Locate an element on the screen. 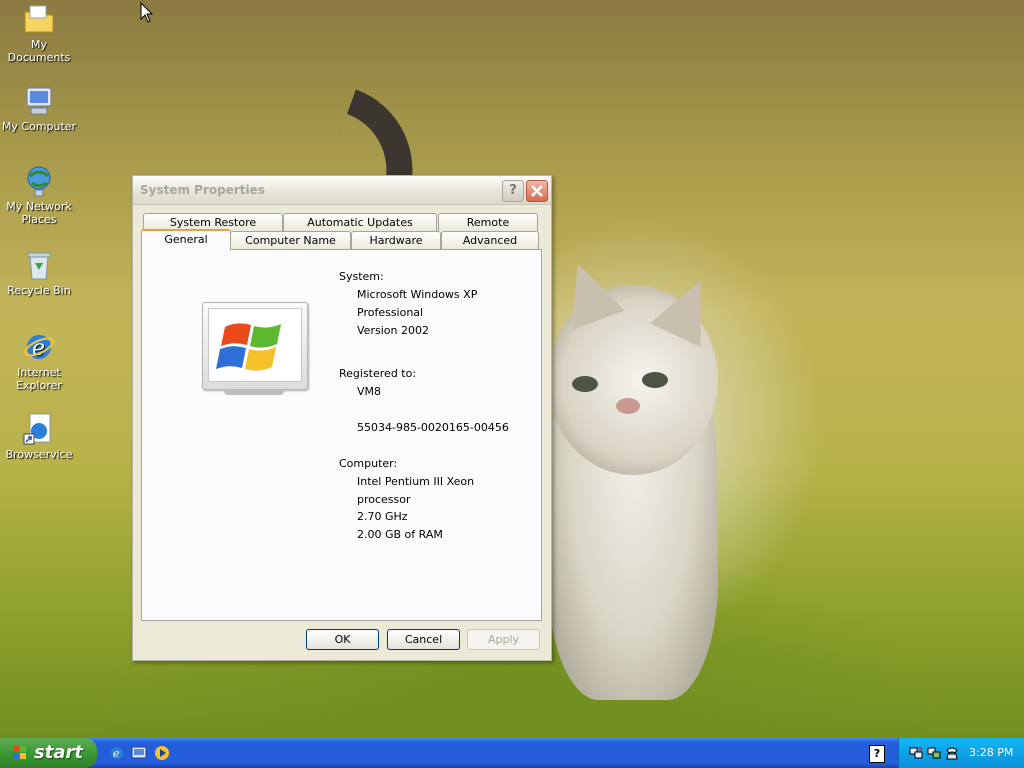 Image resolution: width=1024 pixels, height=768 pixels. start-label: start is located at coordinates (58, 752).